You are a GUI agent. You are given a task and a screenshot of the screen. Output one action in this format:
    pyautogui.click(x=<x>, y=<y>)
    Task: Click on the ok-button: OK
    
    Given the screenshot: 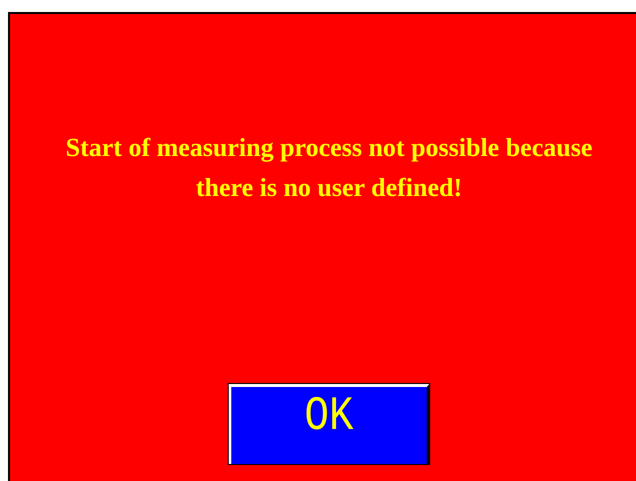 What is the action you would take?
    pyautogui.click(x=329, y=424)
    